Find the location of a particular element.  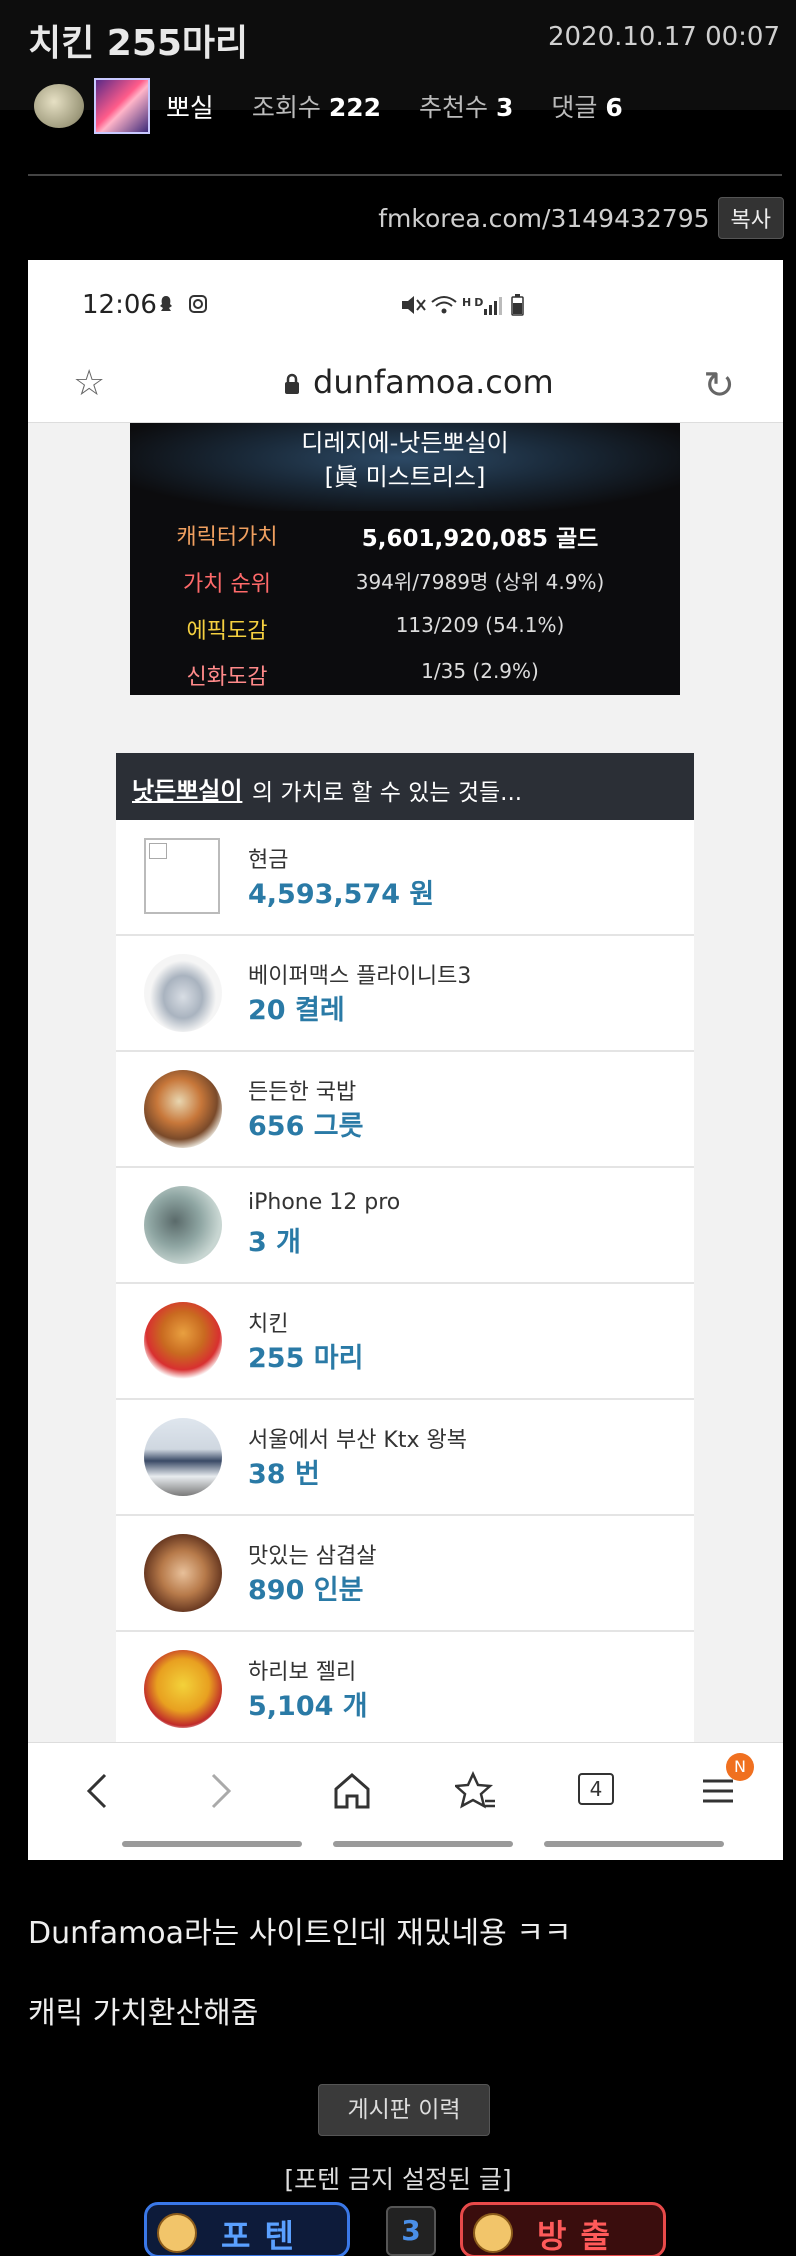

home-icon is located at coordinates (352, 1791).